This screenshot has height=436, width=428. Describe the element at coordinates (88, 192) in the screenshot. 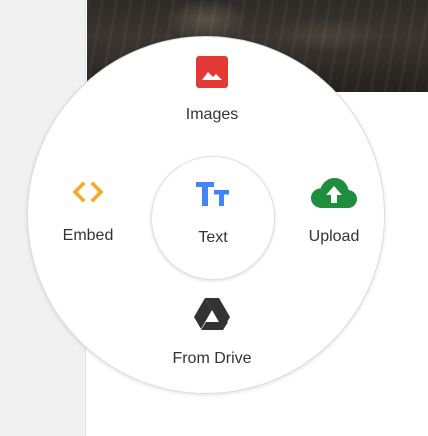

I see `code-icon` at that location.